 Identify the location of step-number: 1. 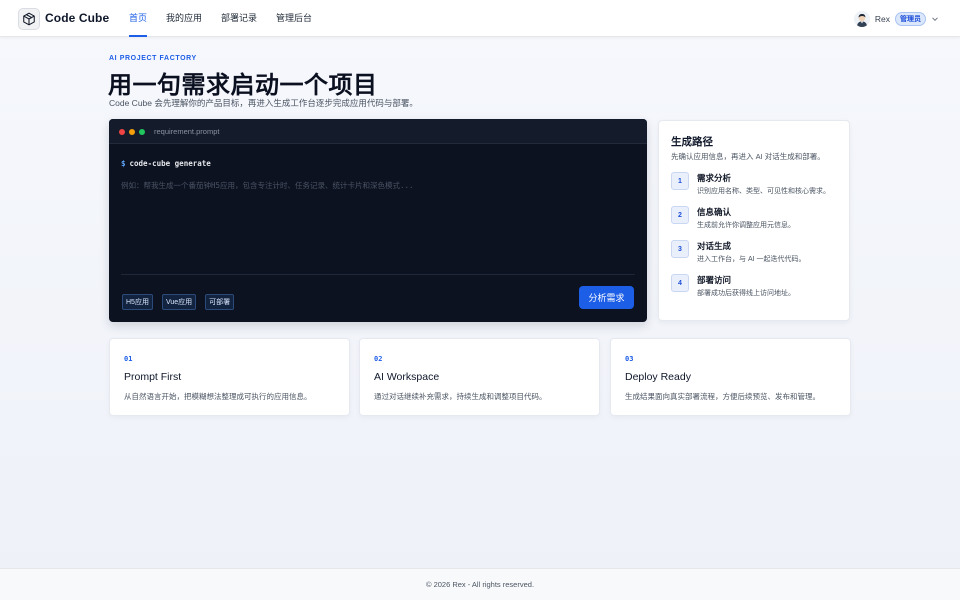
(680, 181).